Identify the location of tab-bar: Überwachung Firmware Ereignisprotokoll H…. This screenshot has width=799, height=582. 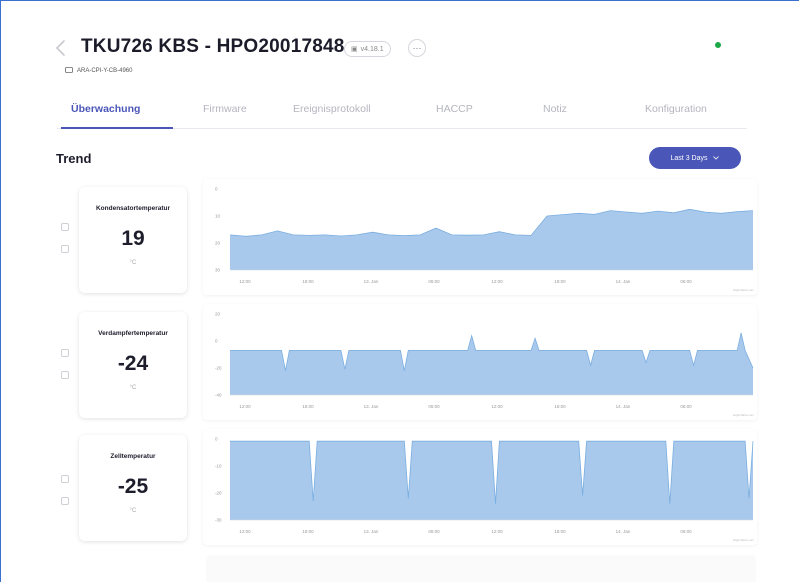
(402, 113).